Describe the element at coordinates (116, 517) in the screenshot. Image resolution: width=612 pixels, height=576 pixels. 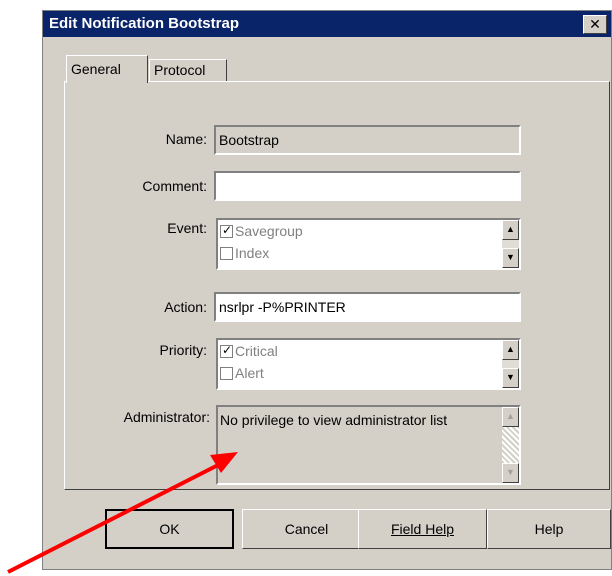
I see `arrow-shaft` at that location.